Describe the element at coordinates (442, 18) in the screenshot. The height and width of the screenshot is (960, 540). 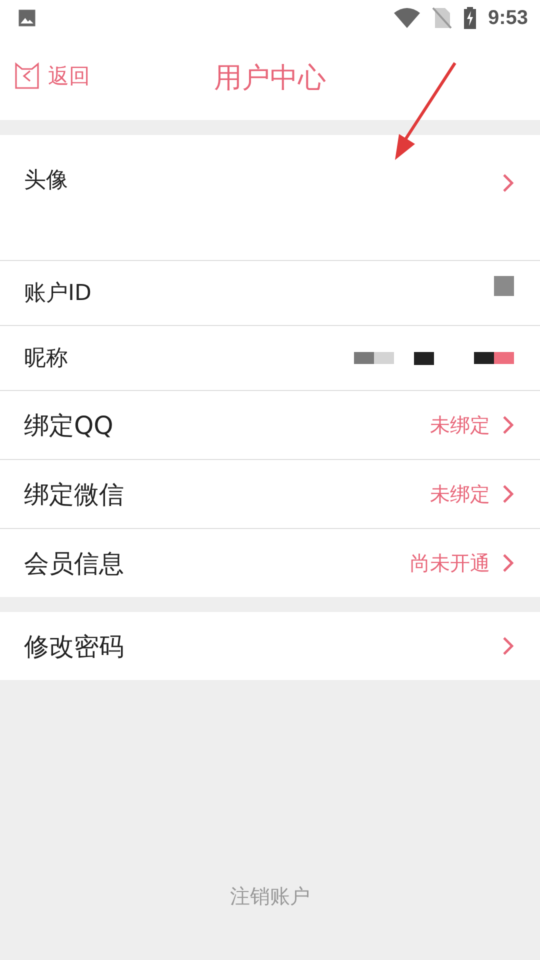
I see `no-sim-icon` at that location.